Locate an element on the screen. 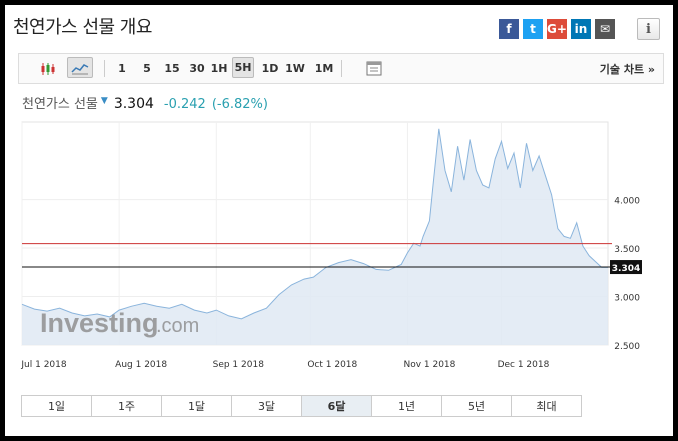  candlestick-icon is located at coordinates (48, 68).